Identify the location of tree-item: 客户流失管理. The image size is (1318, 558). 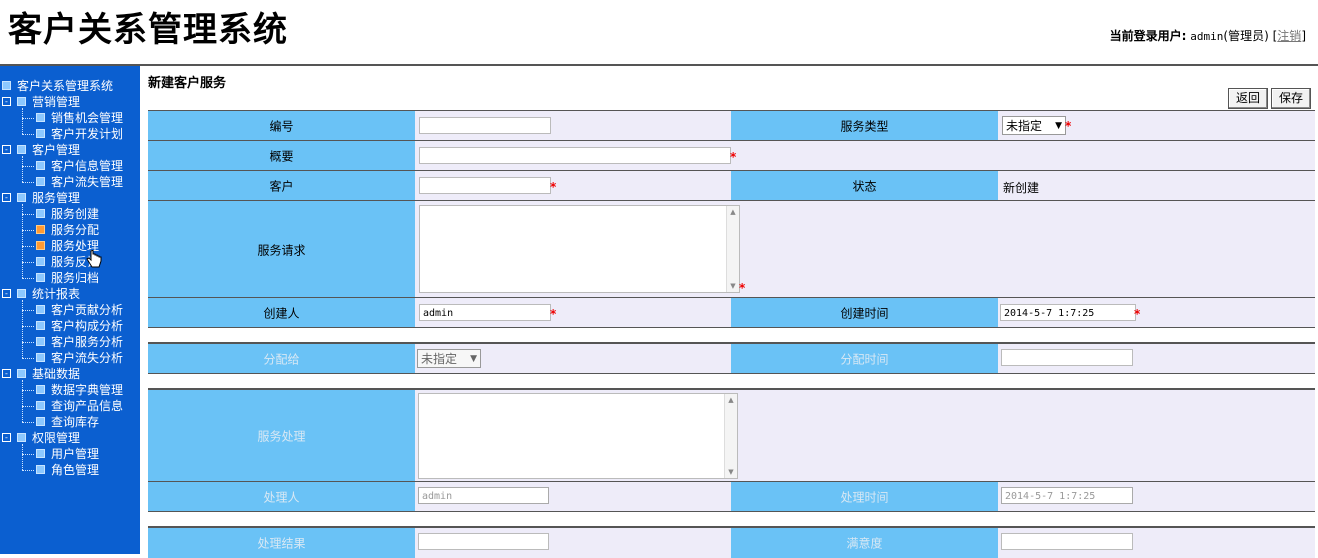
(79, 182).